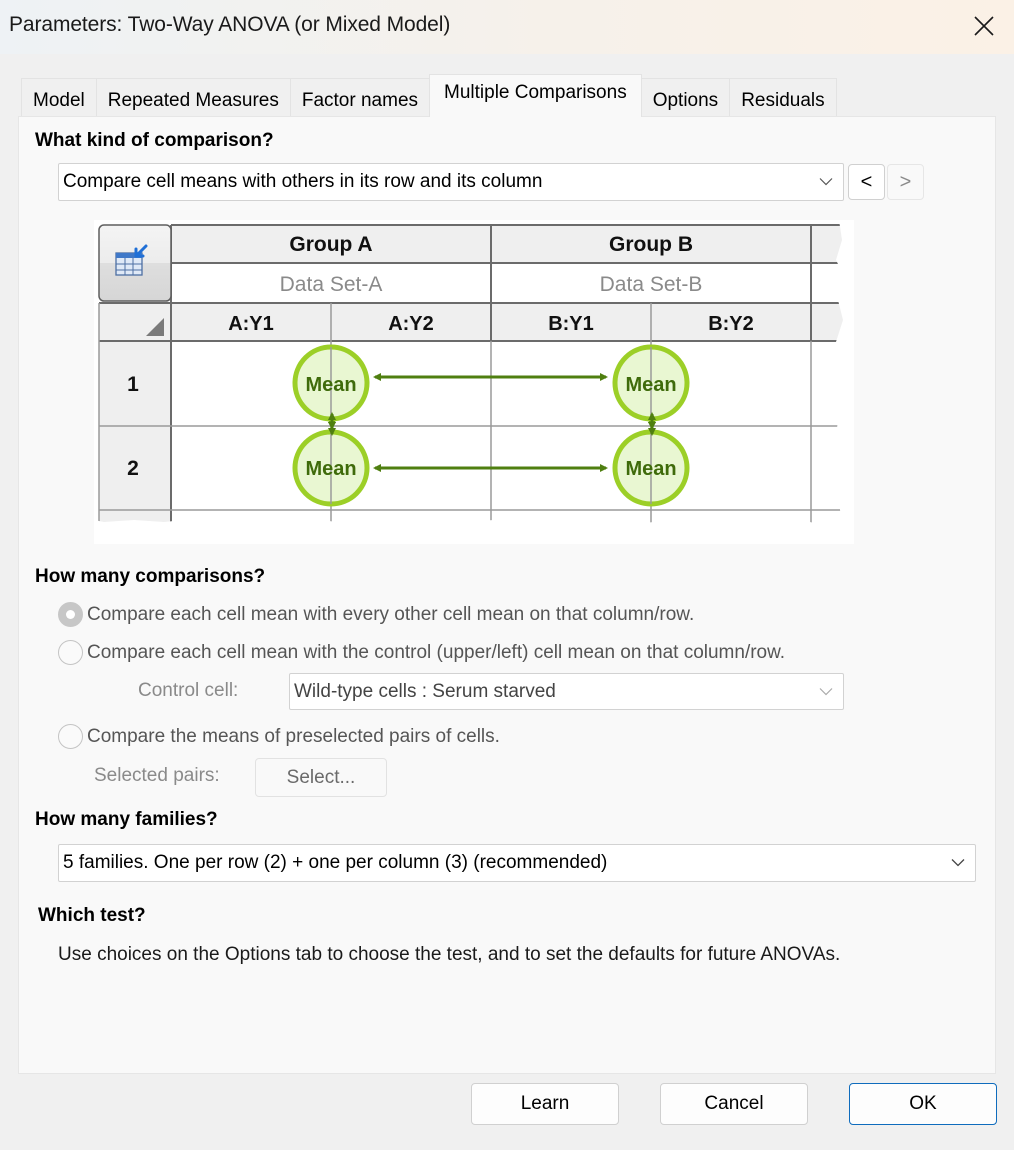  Describe the element at coordinates (126, 819) in the screenshot. I see `families-heading: How many families?` at that location.